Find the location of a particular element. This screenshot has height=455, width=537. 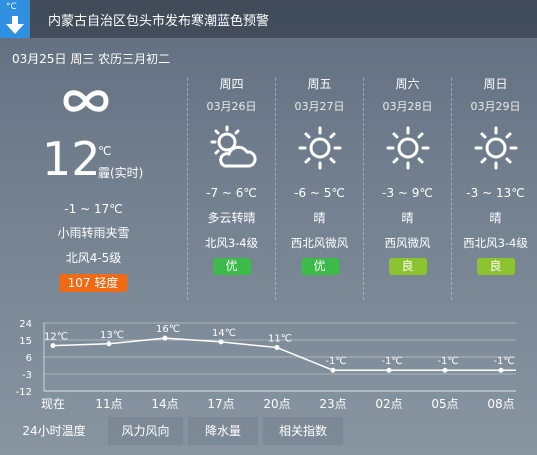

y-tick-label: -12 is located at coordinates (24, 392).